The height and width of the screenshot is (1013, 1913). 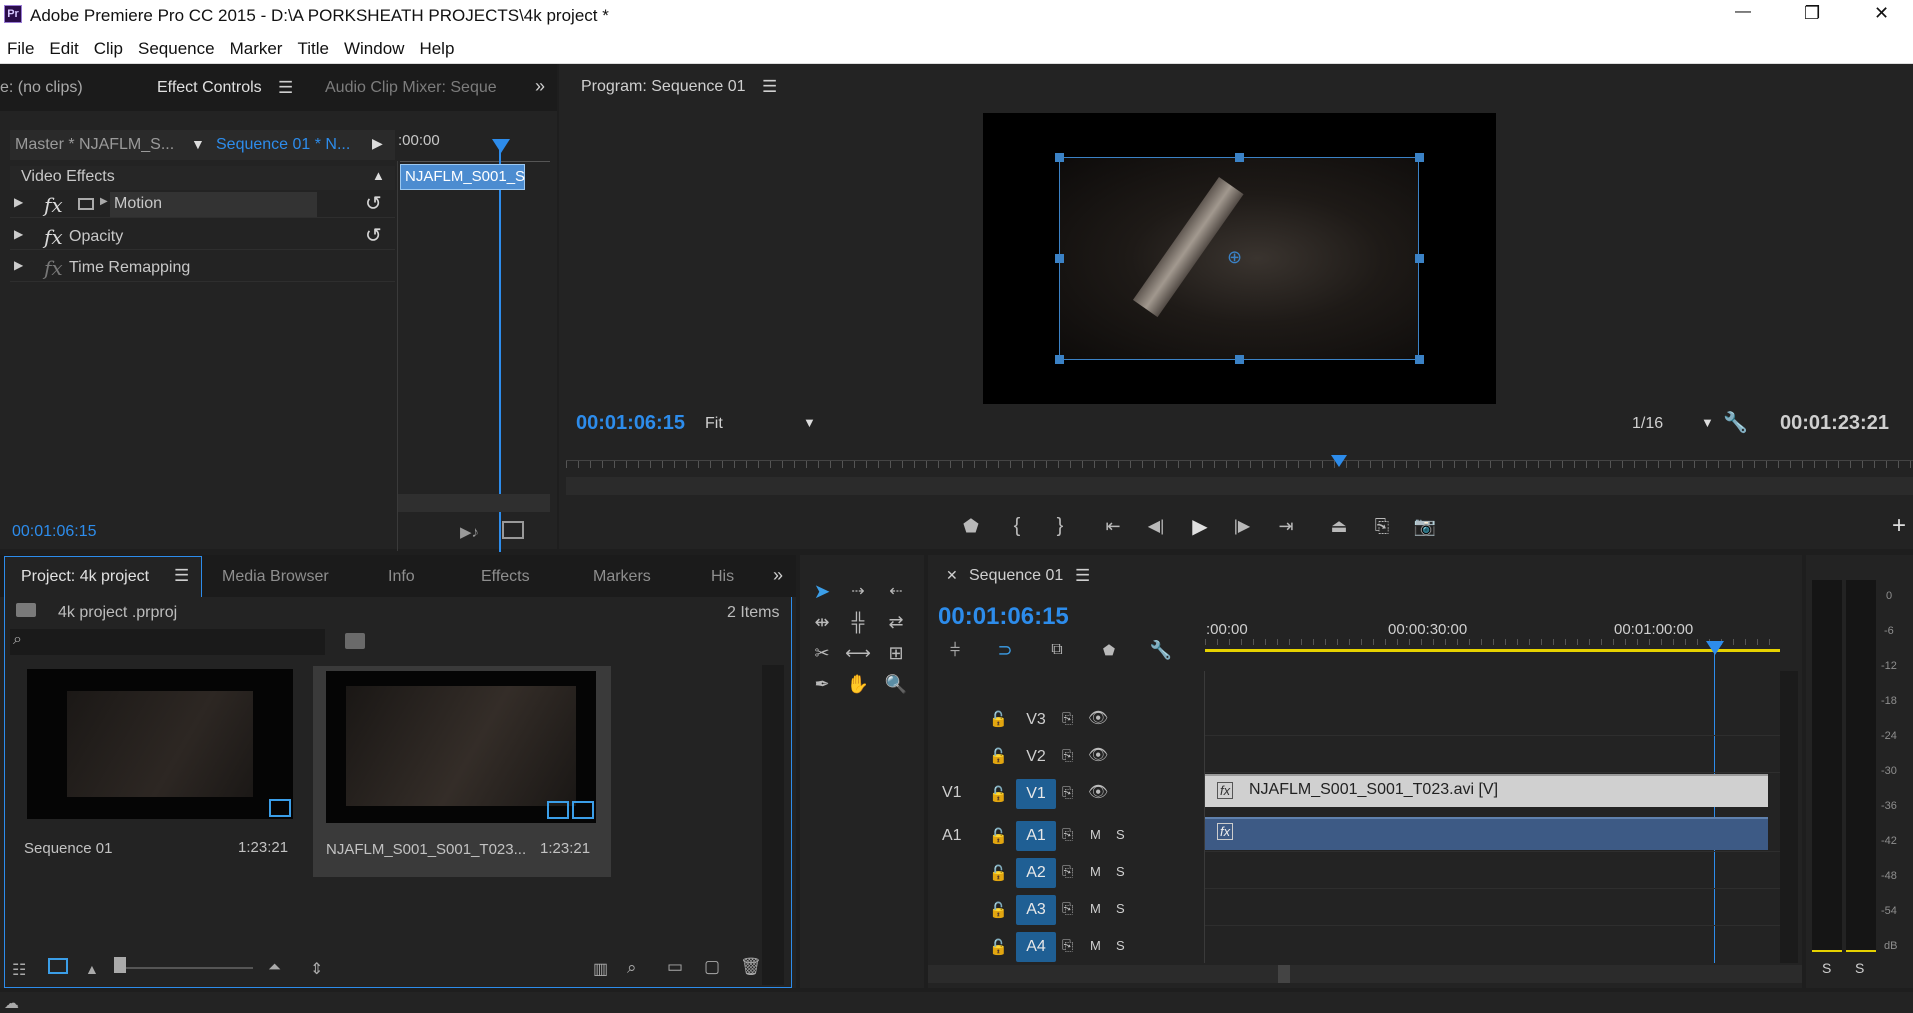 What do you see at coordinates (85, 577) in the screenshot?
I see `tab-project: Project: 4k project` at bounding box center [85, 577].